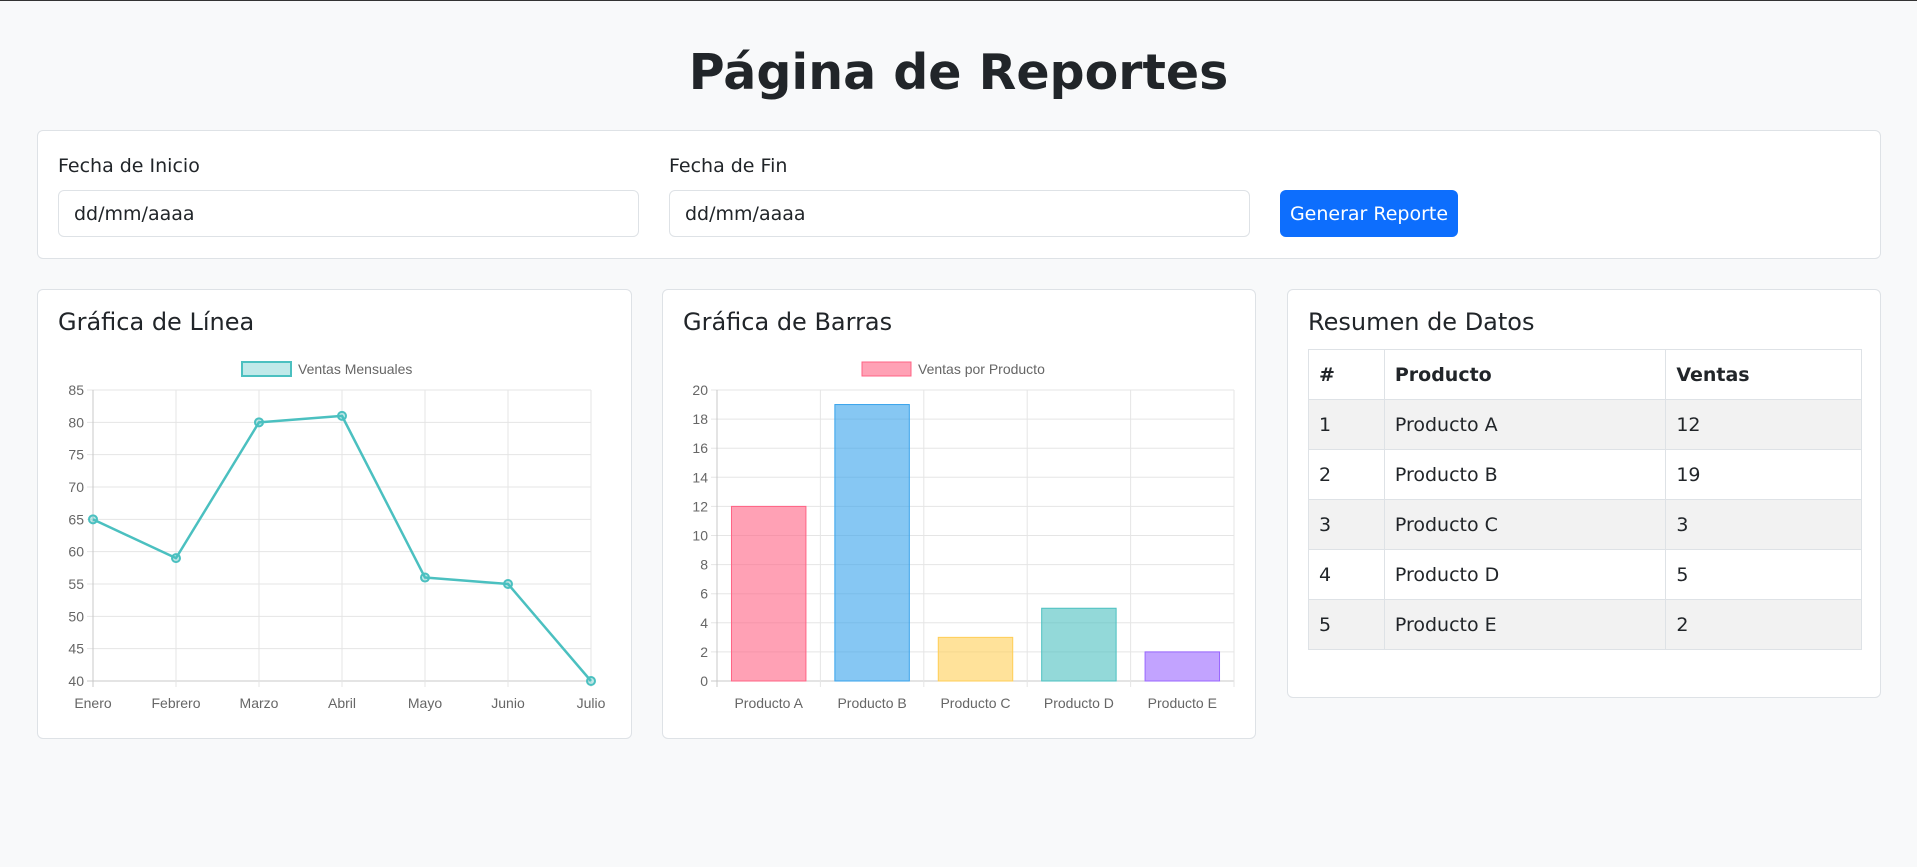 The height and width of the screenshot is (867, 1917). I want to click on y-tick-label: 4, so click(704, 623).